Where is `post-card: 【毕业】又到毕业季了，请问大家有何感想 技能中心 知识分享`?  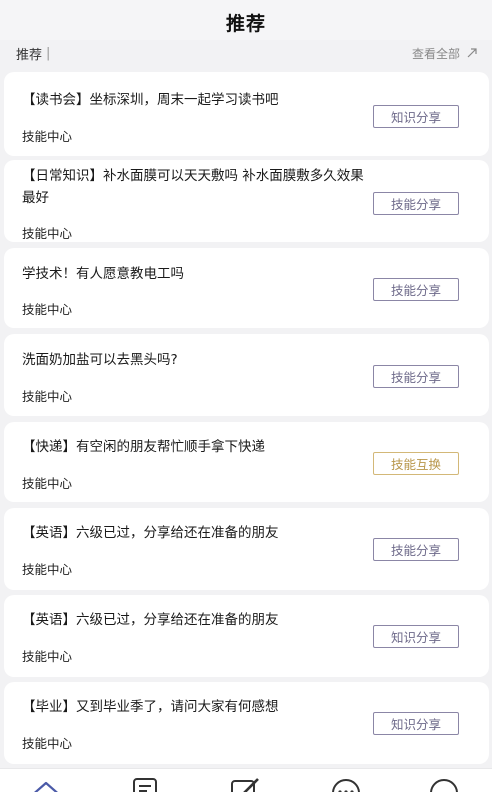
post-card: 【毕业】又到毕业季了，请问大家有何感想 技能中心 知识分享 is located at coordinates (246, 723).